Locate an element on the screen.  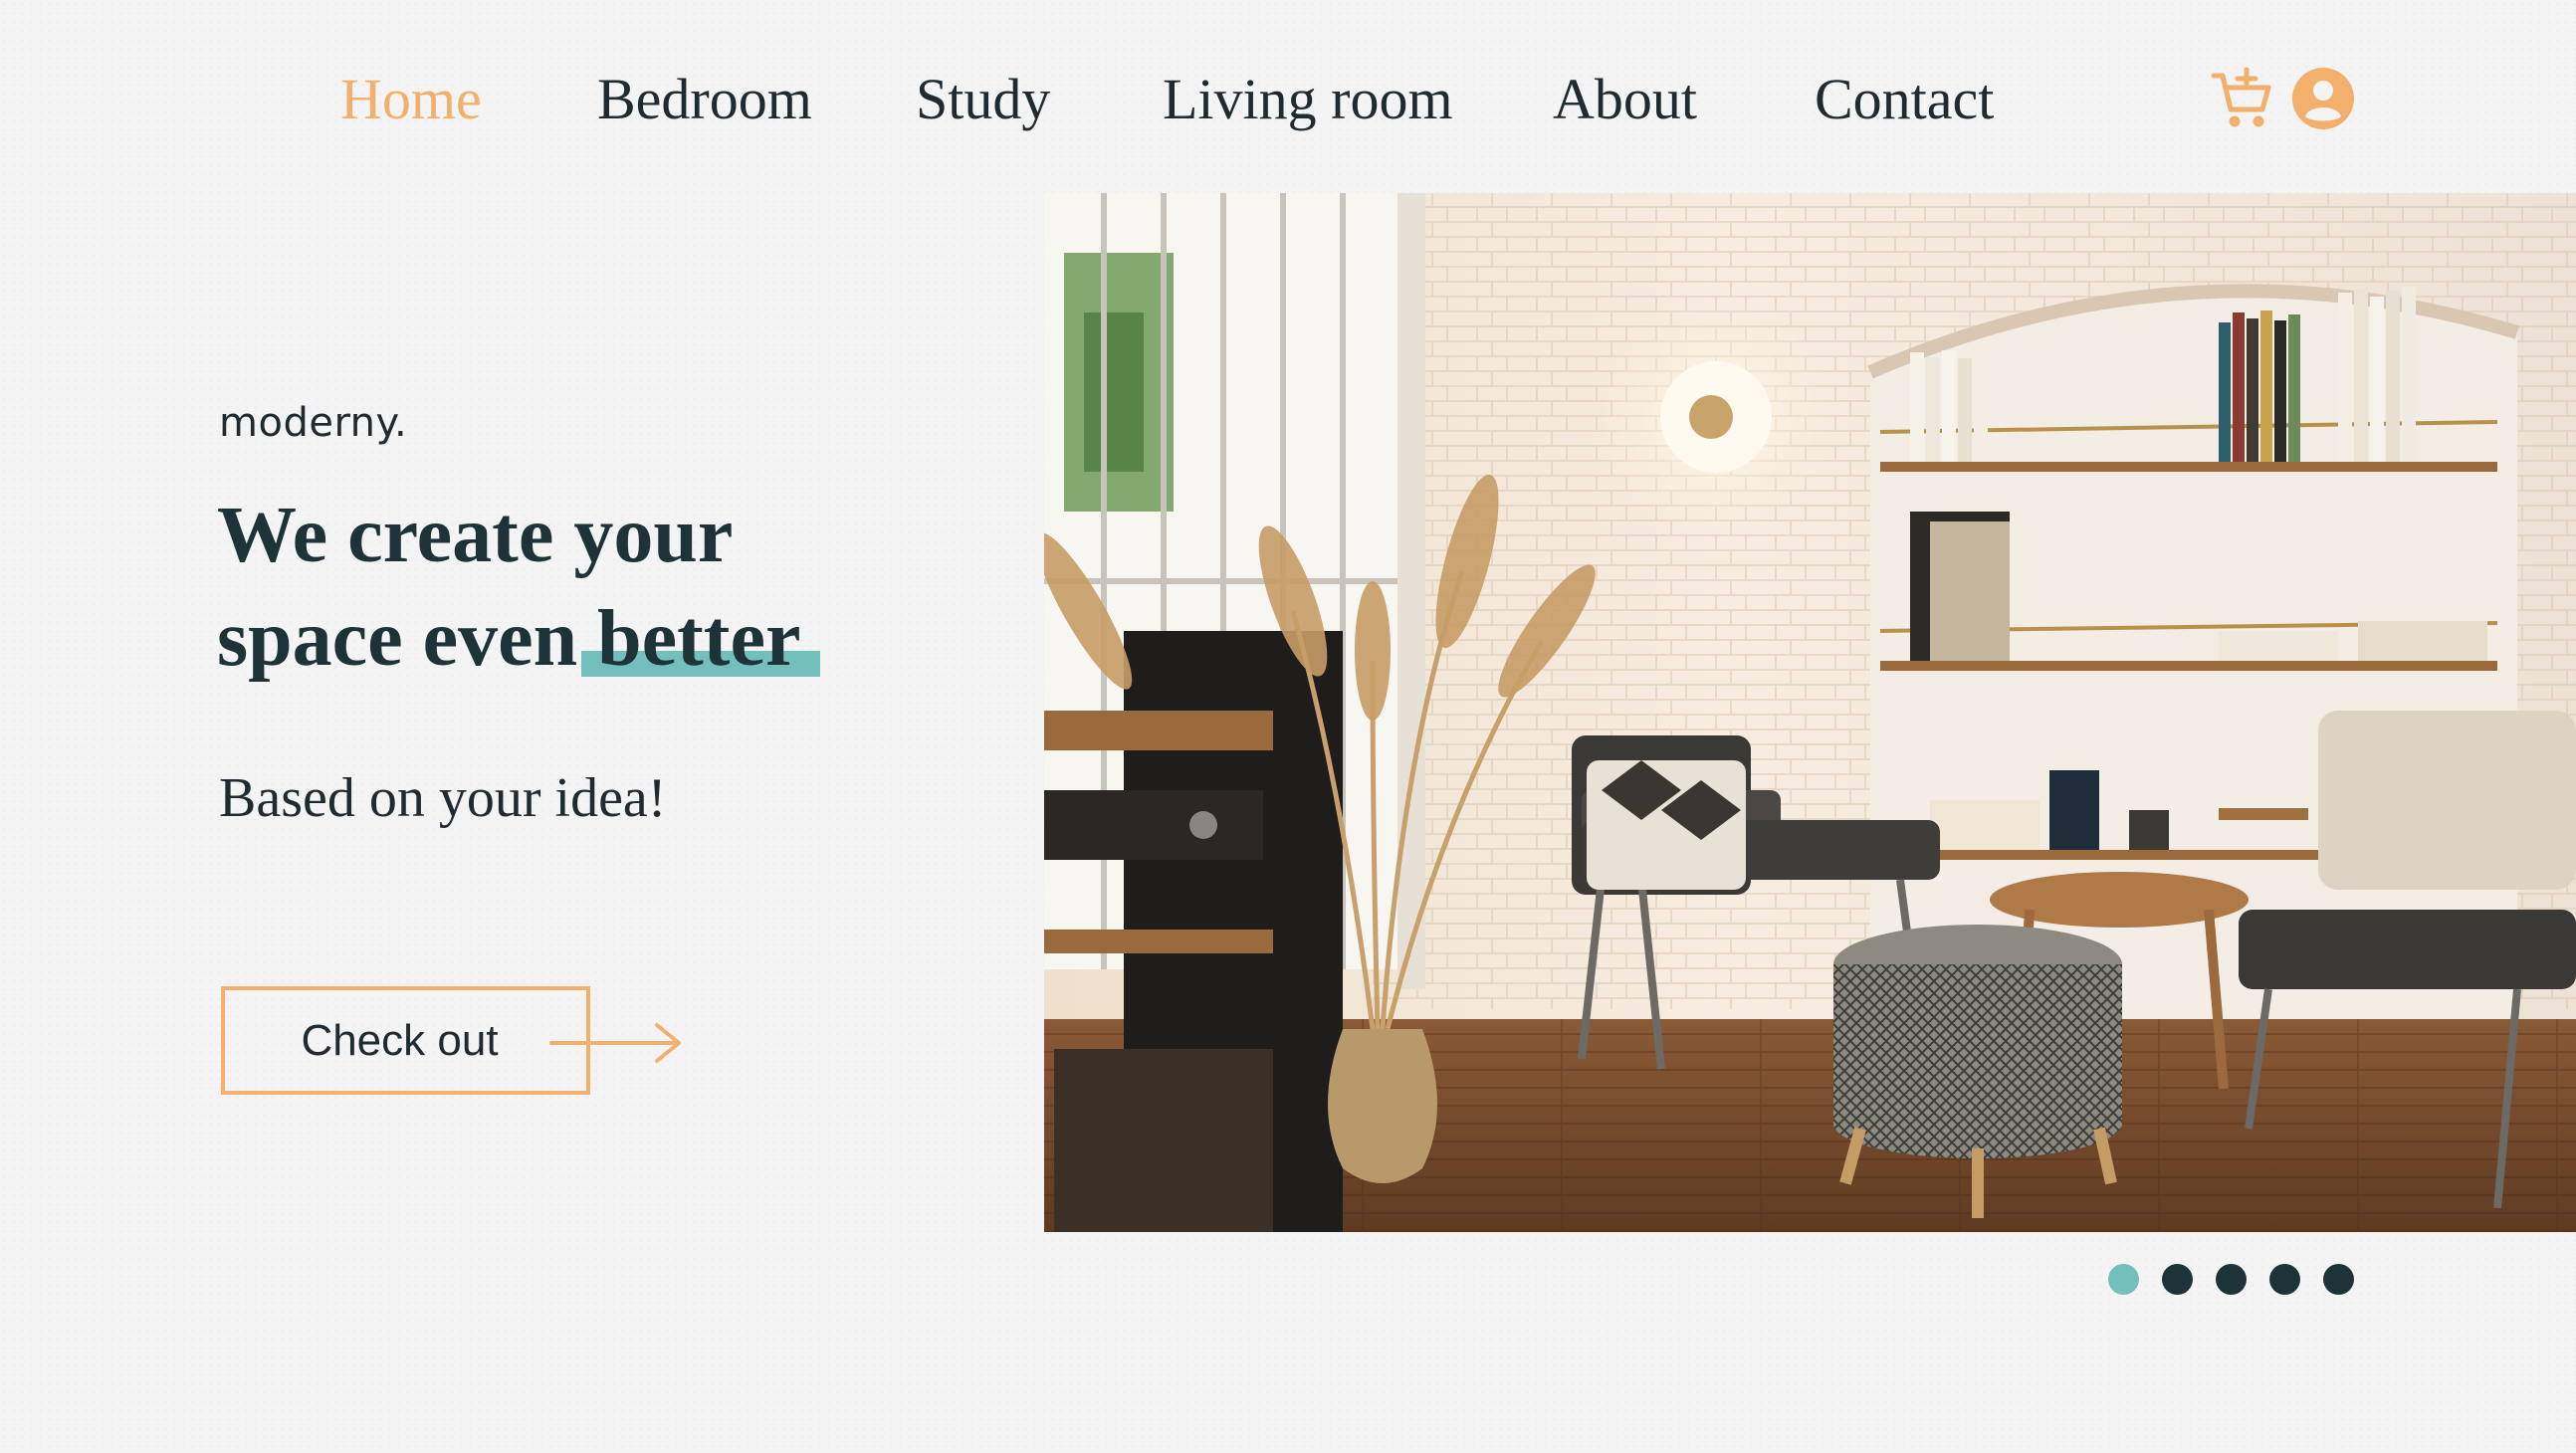
user-account-icon is located at coordinates (2323, 98).